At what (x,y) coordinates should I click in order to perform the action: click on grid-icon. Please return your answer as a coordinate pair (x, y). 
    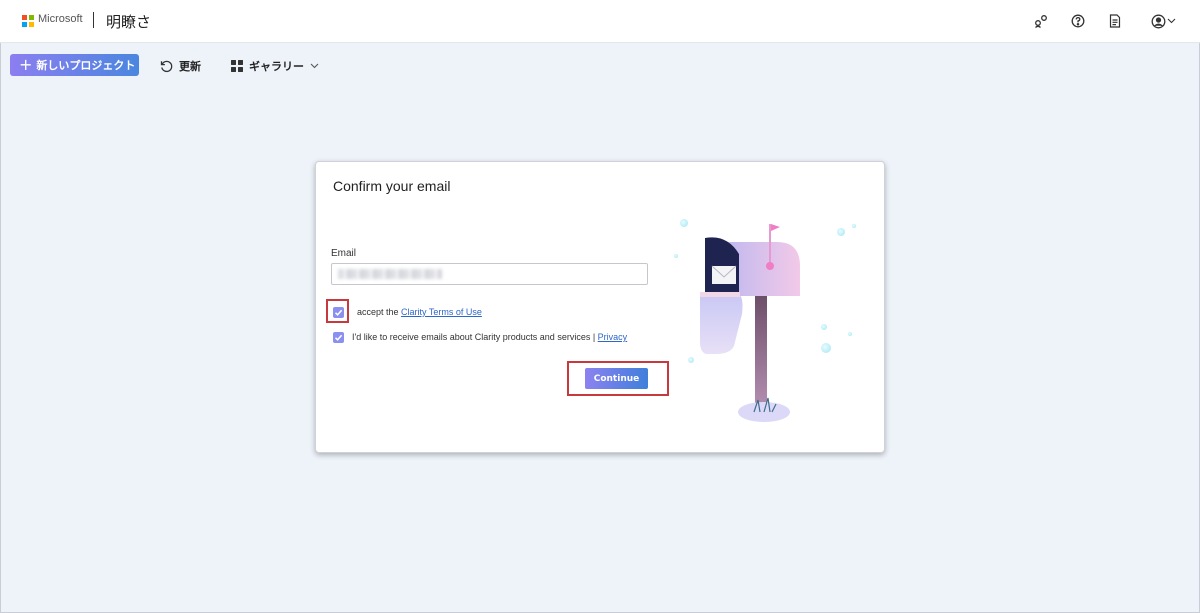
    Looking at the image, I should click on (237, 66).